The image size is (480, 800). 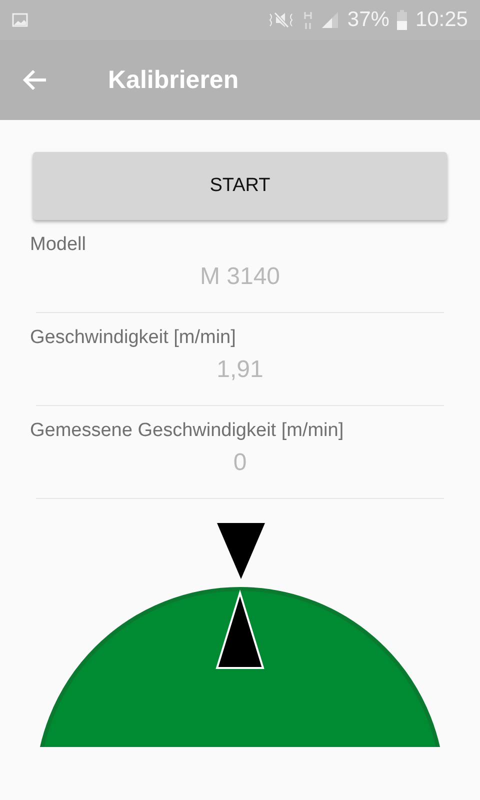 I want to click on mute-icon, so click(x=281, y=20).